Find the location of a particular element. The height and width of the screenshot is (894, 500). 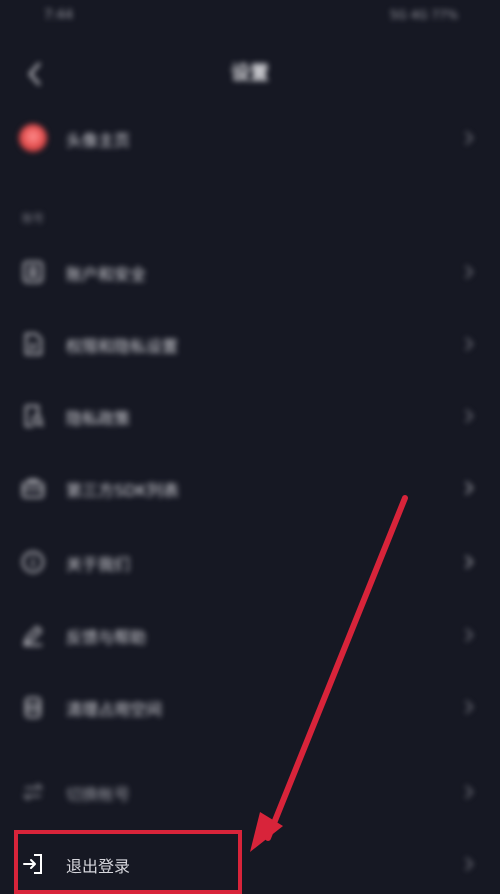

briefcase-icon is located at coordinates (33, 488).